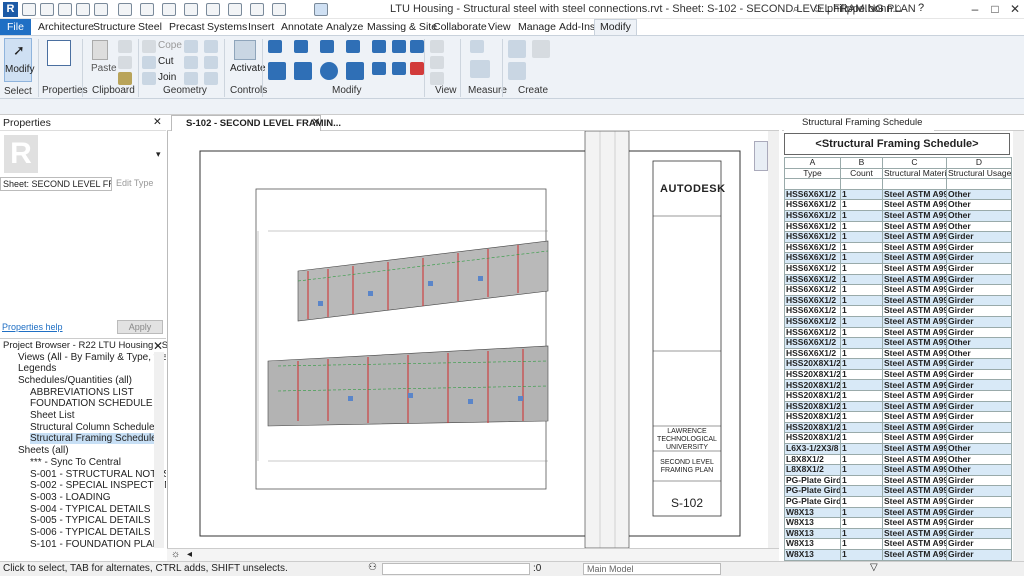  Describe the element at coordinates (456, 569) in the screenshot. I see `workset-dropdown` at that location.